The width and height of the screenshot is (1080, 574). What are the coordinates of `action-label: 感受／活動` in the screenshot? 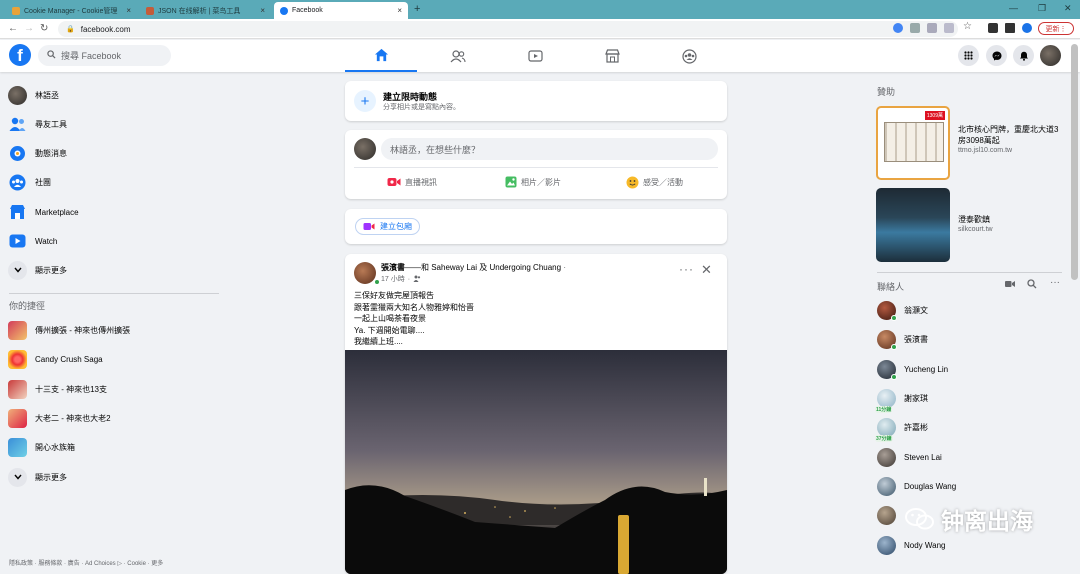 It's located at (663, 182).